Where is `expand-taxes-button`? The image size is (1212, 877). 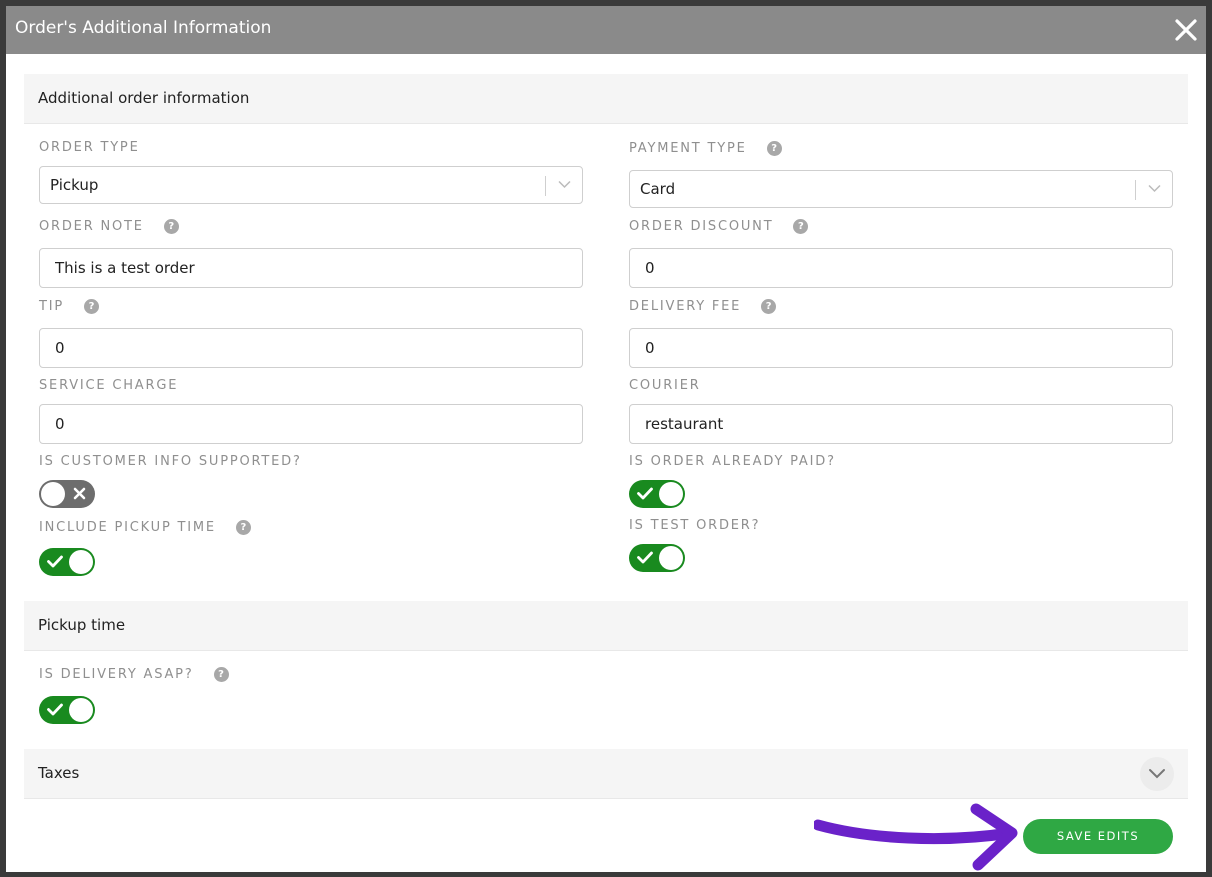
expand-taxes-button is located at coordinates (1157, 774).